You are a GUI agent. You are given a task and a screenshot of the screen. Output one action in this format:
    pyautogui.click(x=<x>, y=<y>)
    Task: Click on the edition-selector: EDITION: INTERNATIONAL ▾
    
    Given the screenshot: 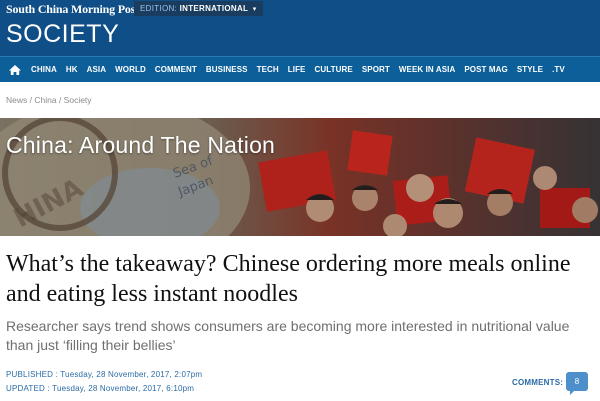 What is the action you would take?
    pyautogui.click(x=198, y=8)
    